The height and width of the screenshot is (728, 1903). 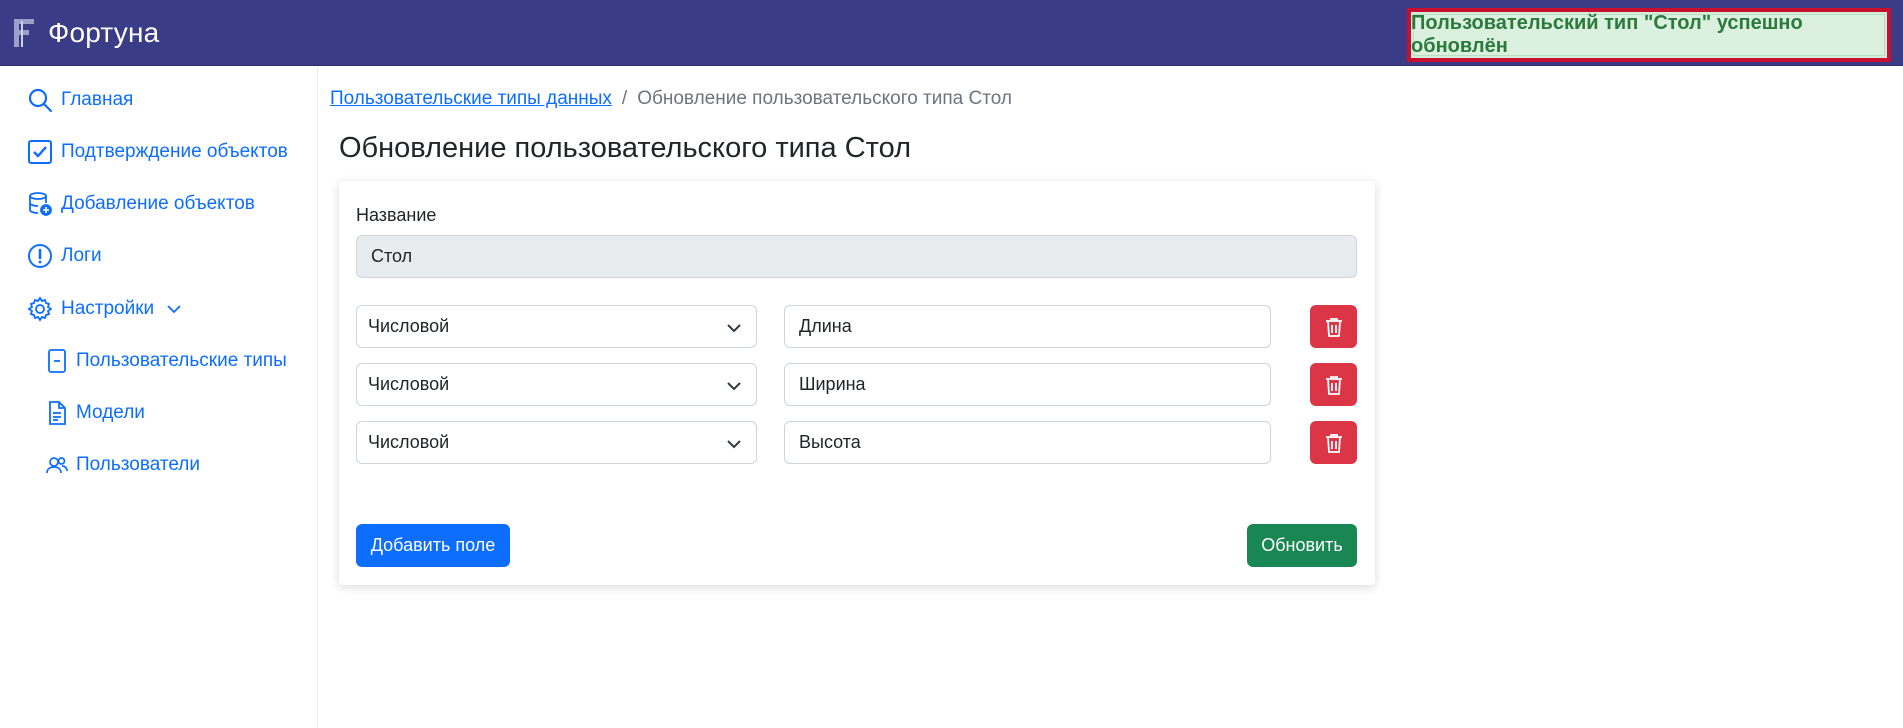 I want to click on field-row: Числовой Ширина, so click(x=856, y=384).